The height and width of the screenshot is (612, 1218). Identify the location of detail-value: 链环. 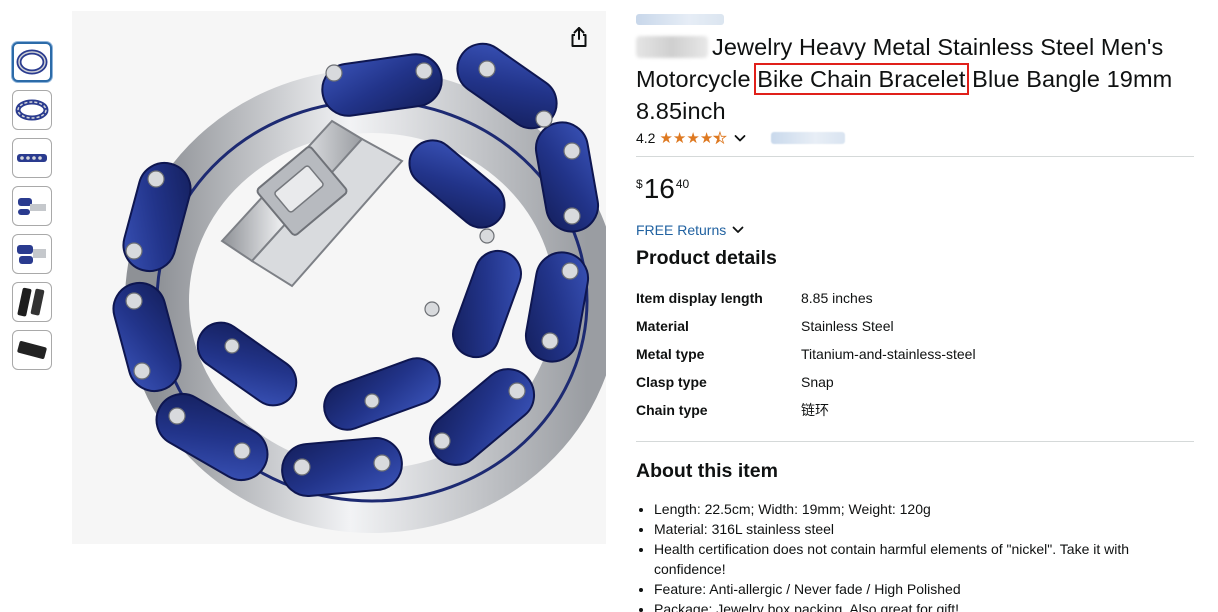
(815, 410).